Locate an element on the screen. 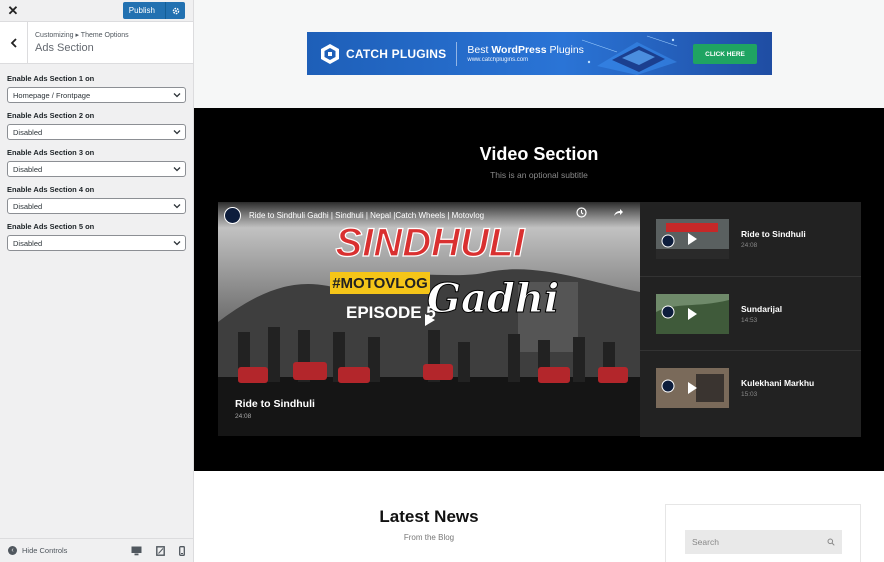  search-icon is located at coordinates (831, 542).